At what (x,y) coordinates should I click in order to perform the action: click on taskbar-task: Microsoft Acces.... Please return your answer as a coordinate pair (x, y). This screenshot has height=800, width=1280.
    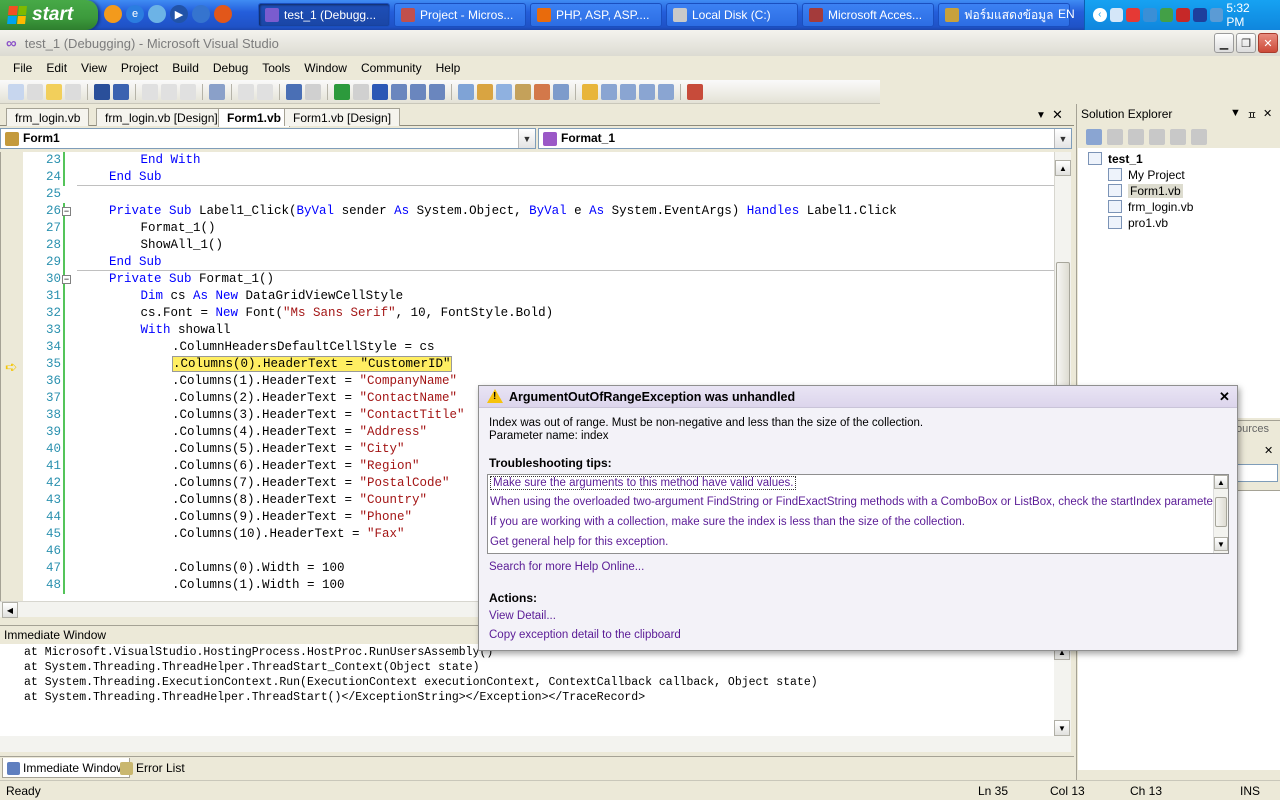
    Looking at the image, I should click on (868, 15).